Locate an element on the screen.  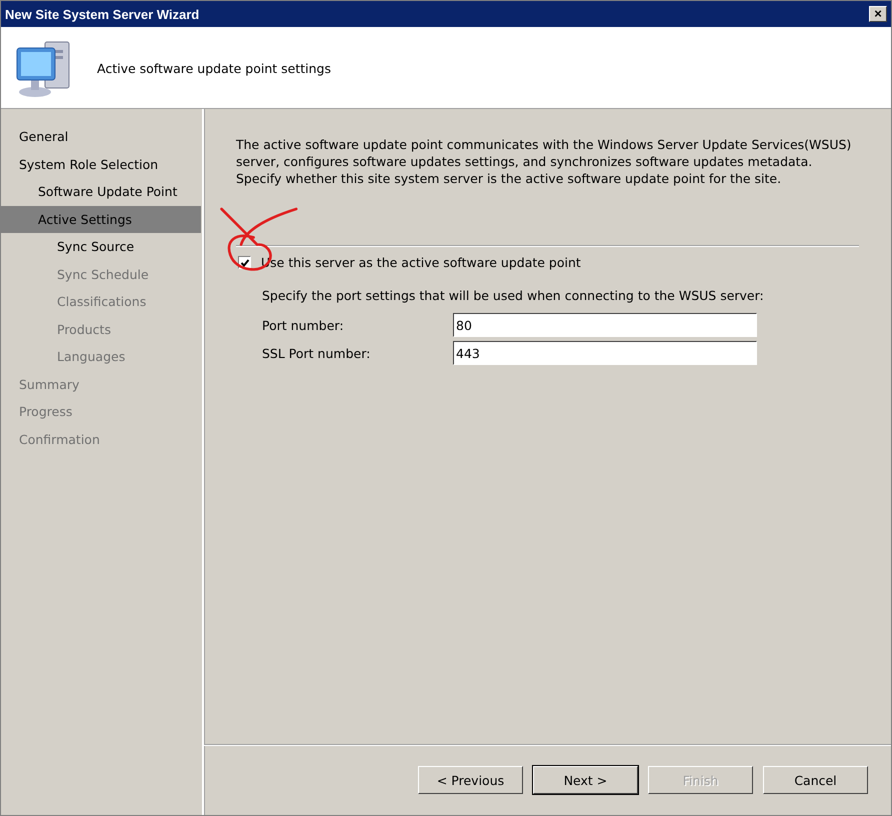
port-hint-text: Specify the port settings that will be used when connecting to the WSUS server: is located at coordinates (513, 295).